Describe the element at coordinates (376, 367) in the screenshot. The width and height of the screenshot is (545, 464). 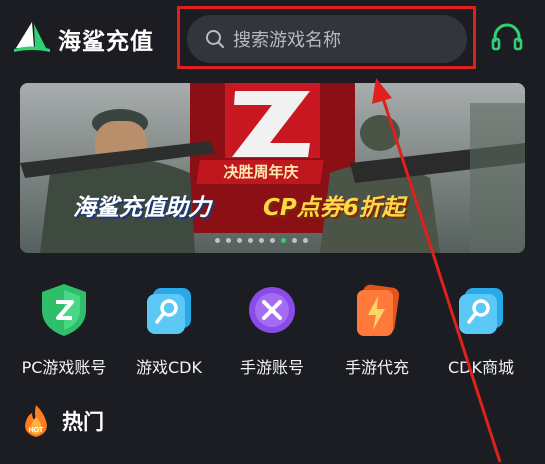
I see `category-label: 手游代充` at that location.